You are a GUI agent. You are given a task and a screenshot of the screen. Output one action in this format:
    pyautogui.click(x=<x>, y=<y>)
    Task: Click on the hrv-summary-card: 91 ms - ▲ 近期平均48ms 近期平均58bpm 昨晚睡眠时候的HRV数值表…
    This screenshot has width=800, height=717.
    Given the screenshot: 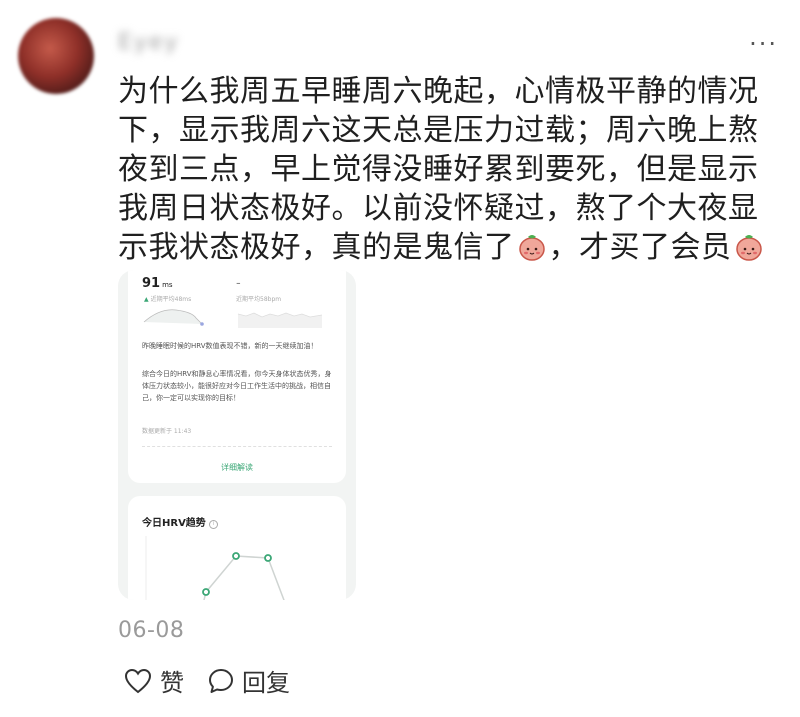 What is the action you would take?
    pyautogui.click(x=237, y=376)
    